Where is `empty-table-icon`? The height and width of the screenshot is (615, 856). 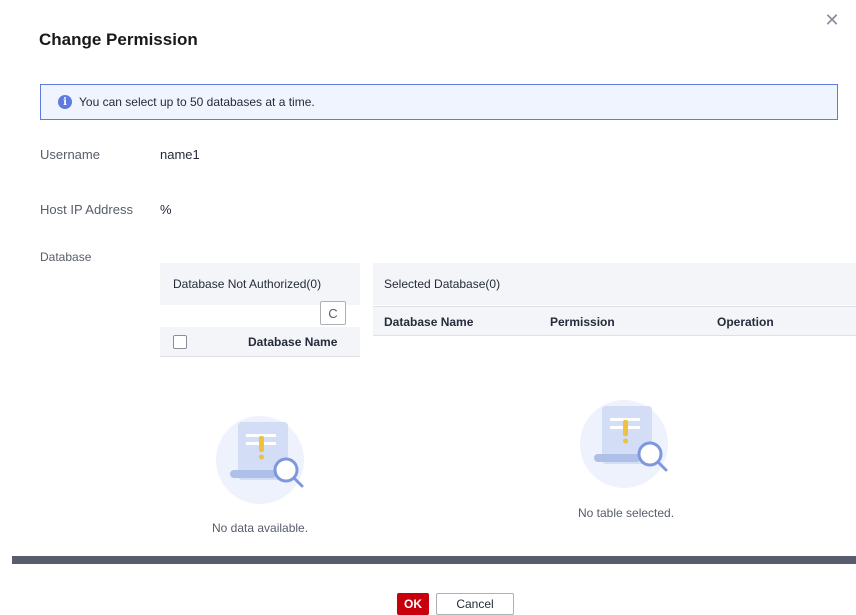 empty-table-icon is located at coordinates (624, 444).